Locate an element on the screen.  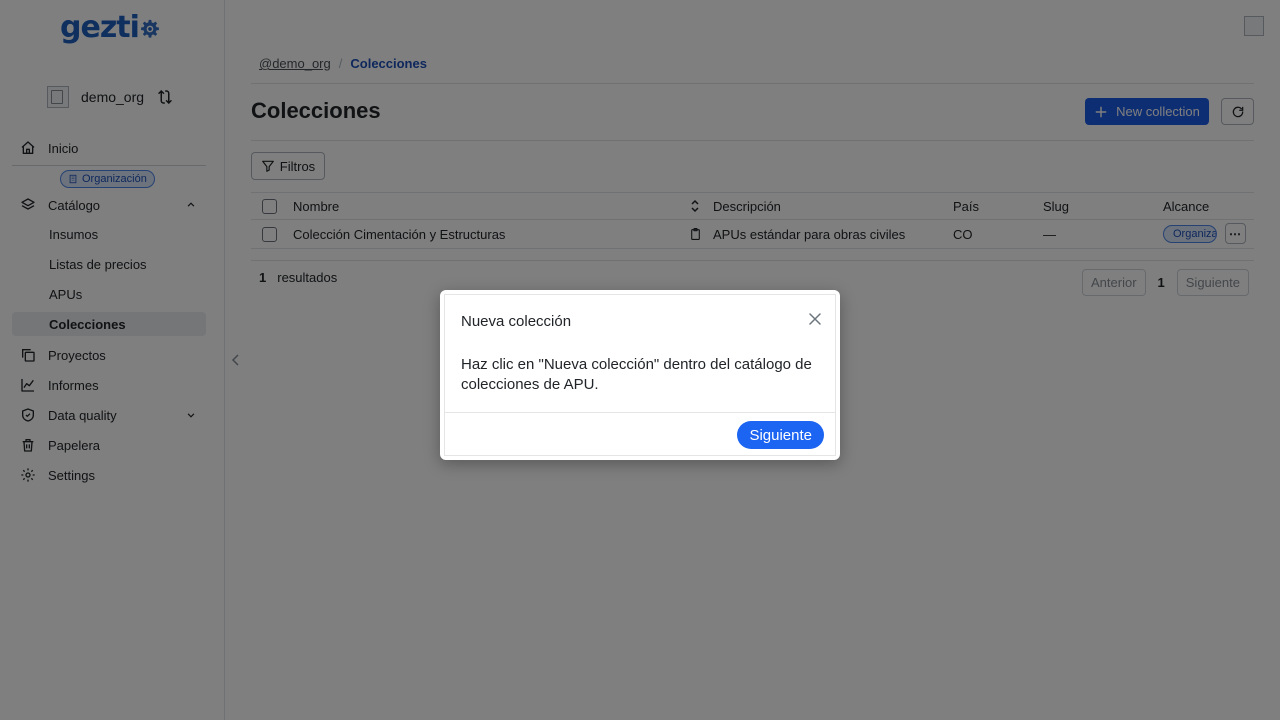
next-step-button: Siguiente is located at coordinates (780, 435).